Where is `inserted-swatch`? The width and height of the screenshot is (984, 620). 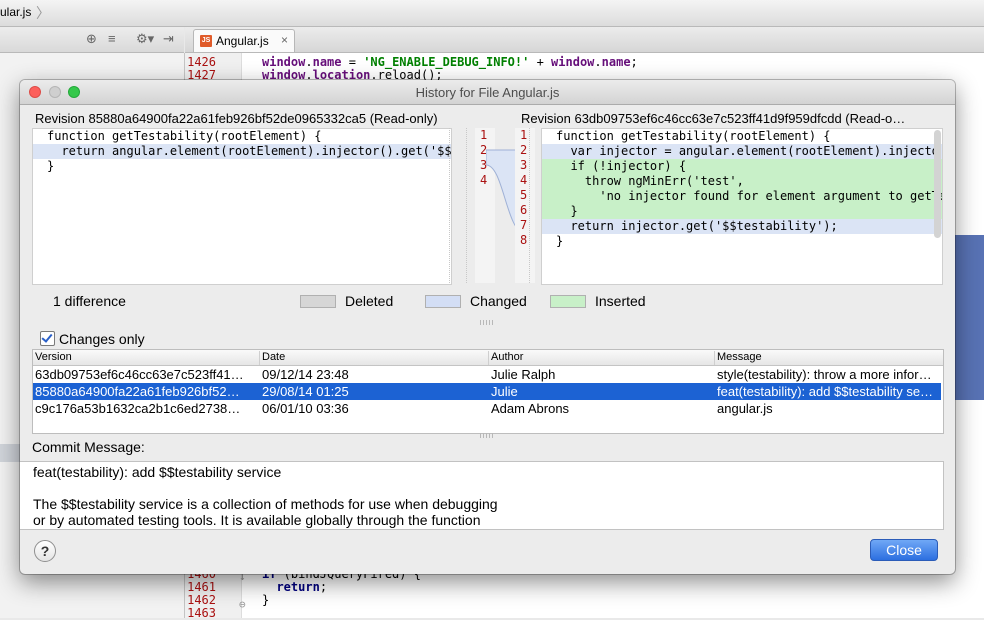 inserted-swatch is located at coordinates (568, 301).